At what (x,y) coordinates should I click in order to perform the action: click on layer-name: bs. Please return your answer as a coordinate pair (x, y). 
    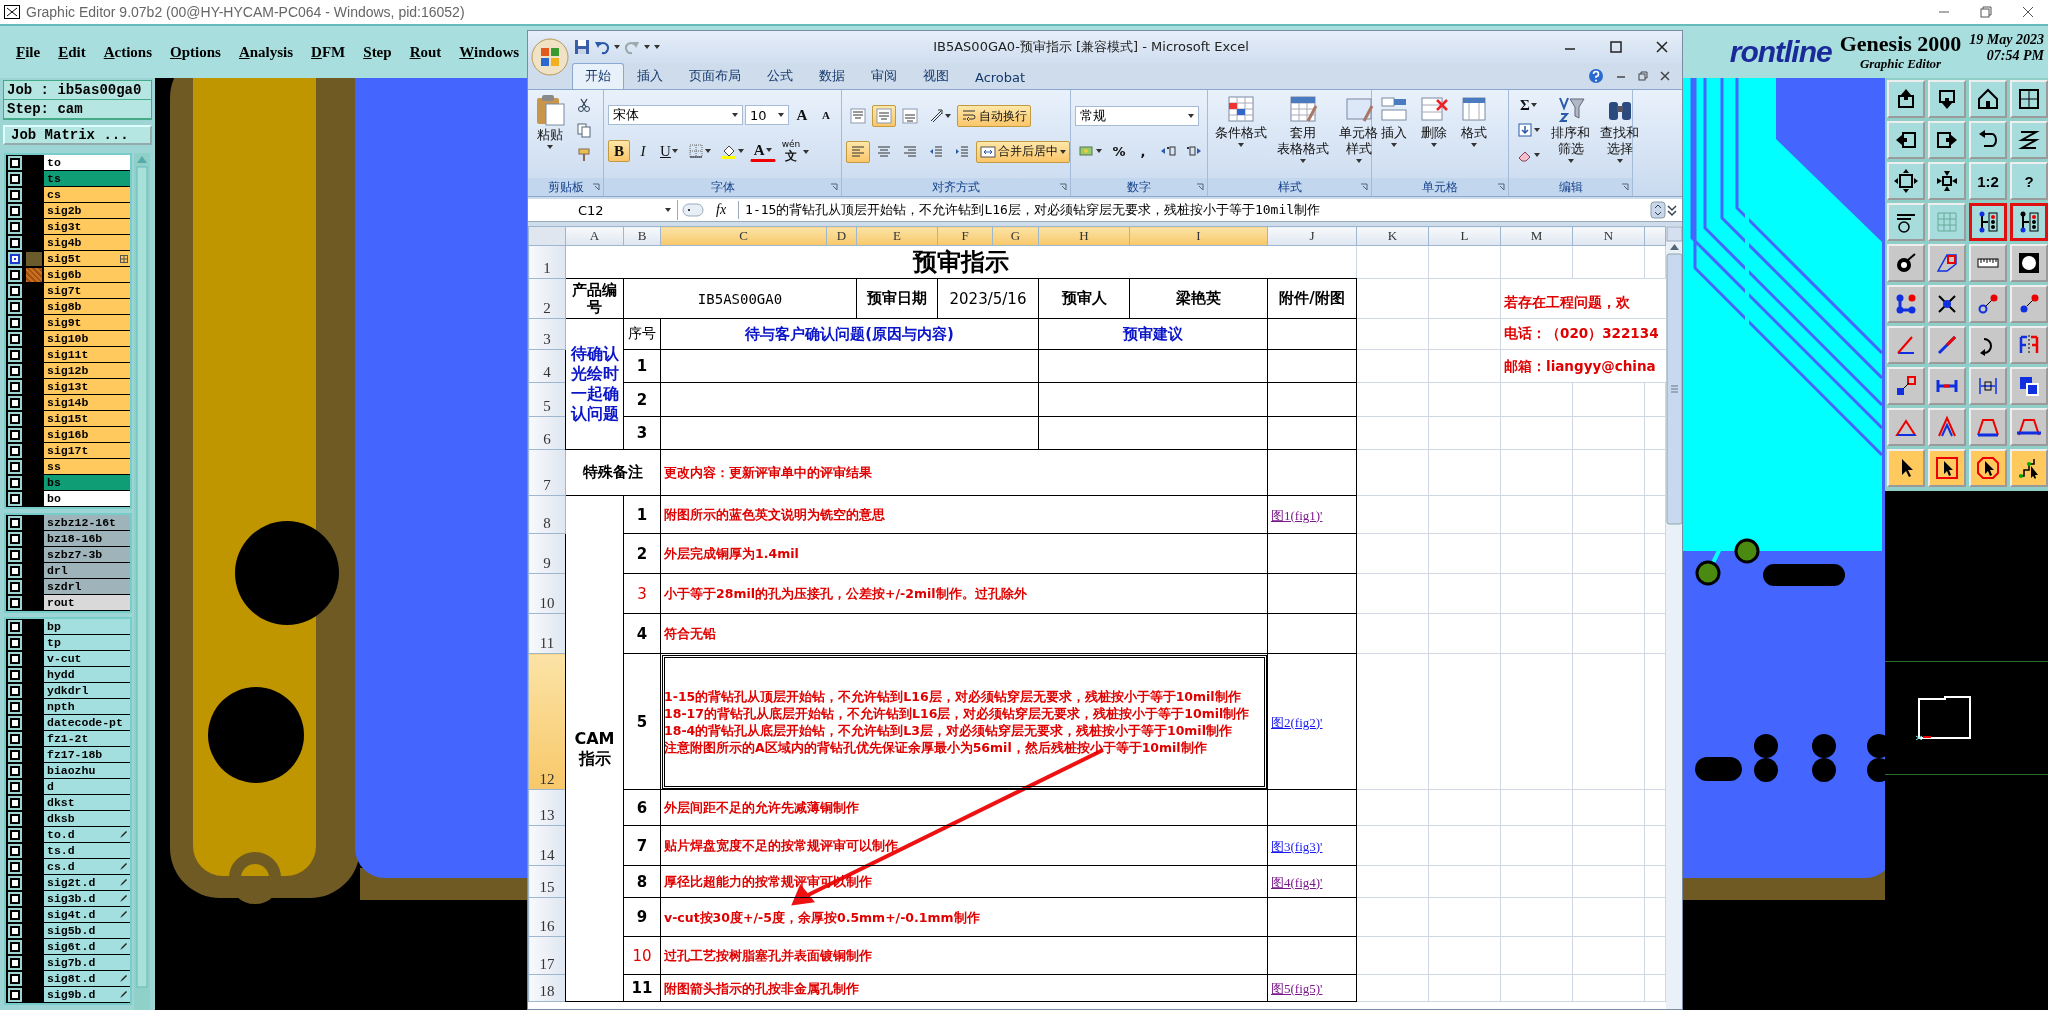
    Looking at the image, I should click on (87, 483).